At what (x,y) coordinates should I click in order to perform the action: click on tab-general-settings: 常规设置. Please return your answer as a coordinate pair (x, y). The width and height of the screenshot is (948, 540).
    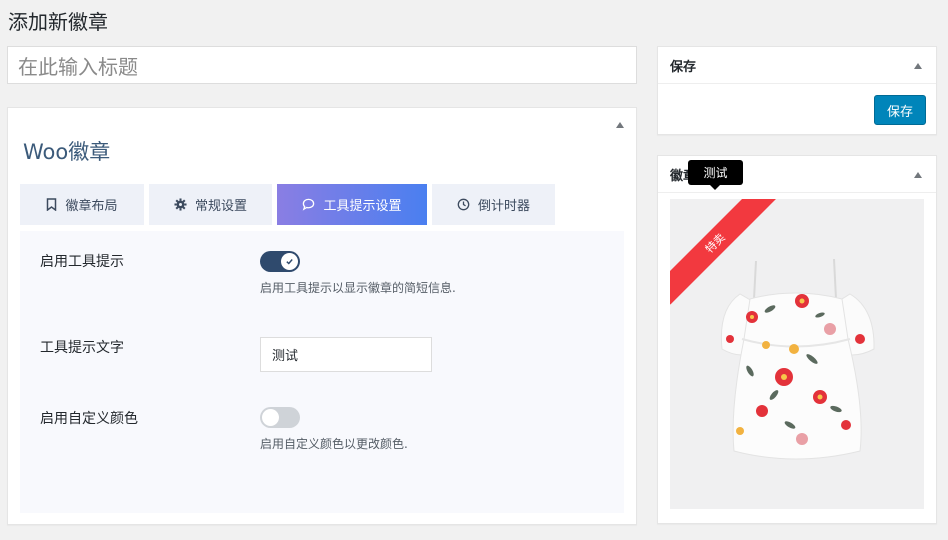
    Looking at the image, I should click on (210, 204).